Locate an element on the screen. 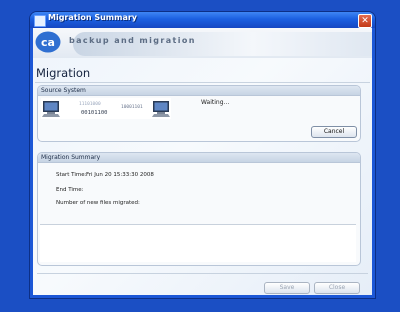 Image resolution: width=400 pixels, height=312 pixels. binary-line-2: 10001101 is located at coordinates (132, 107).